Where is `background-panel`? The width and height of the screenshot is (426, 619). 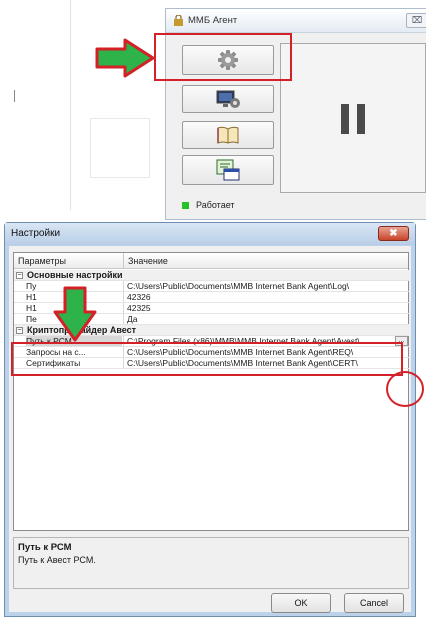
background-panel is located at coordinates (120, 148).